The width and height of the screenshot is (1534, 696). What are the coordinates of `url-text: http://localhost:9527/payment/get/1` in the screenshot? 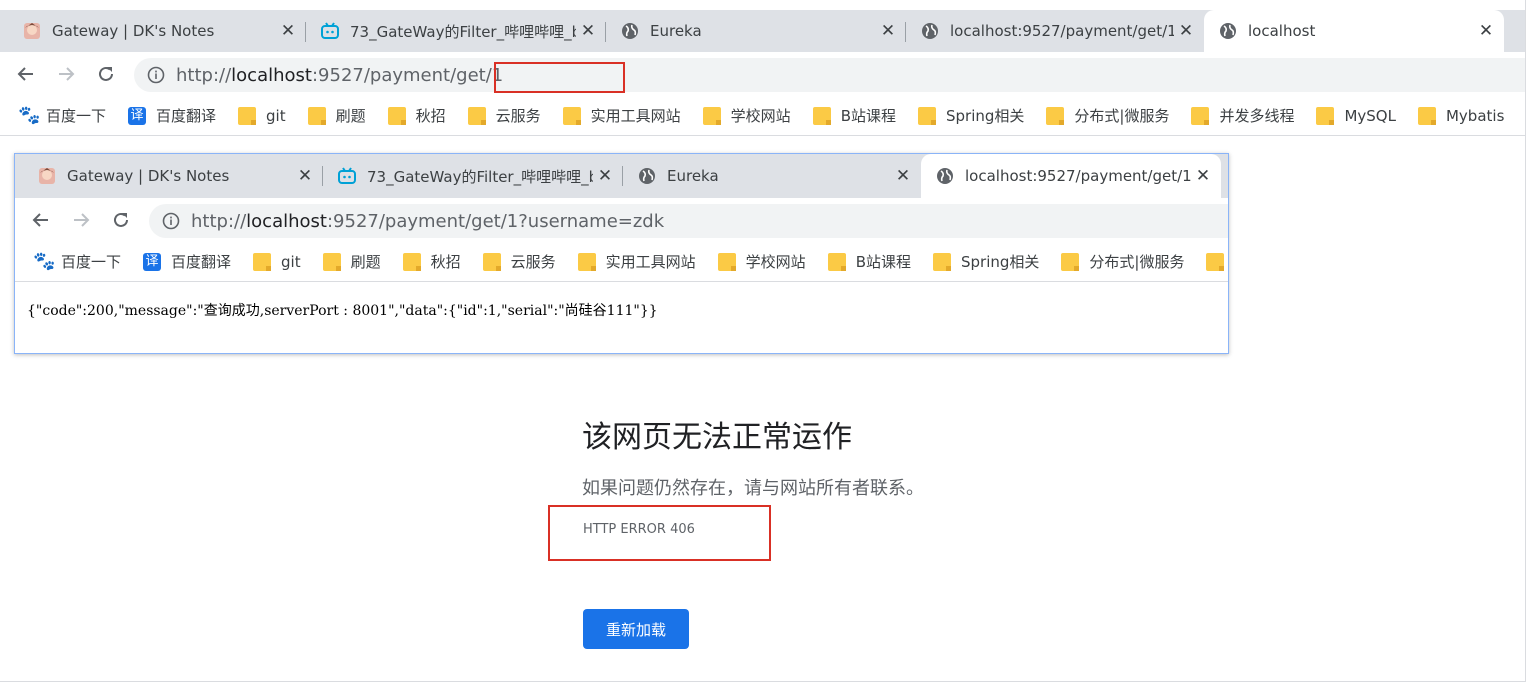 It's located at (340, 75).